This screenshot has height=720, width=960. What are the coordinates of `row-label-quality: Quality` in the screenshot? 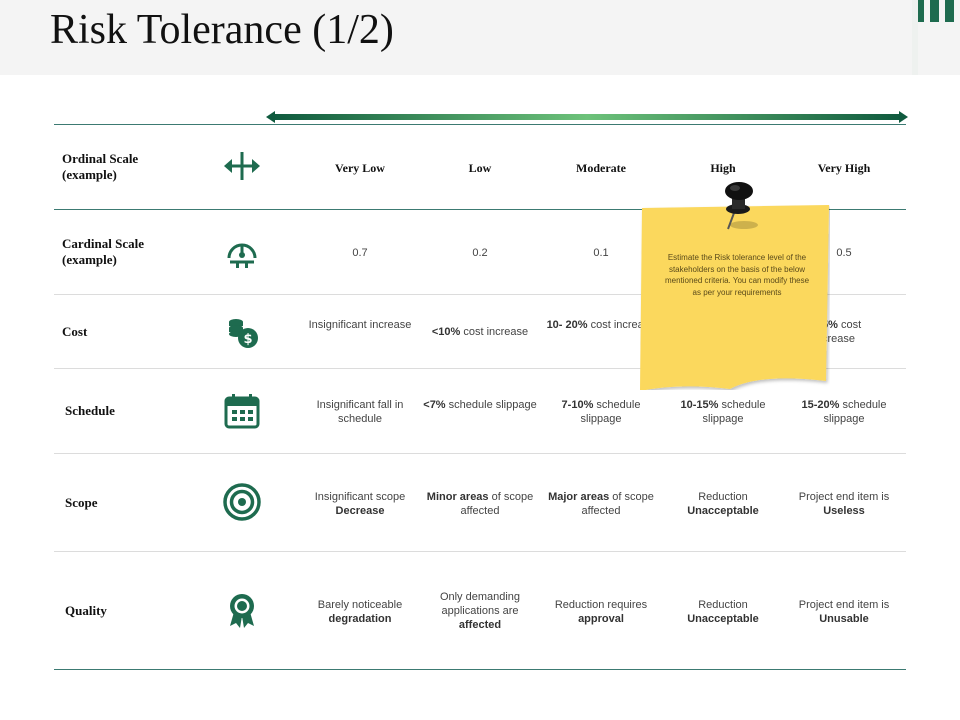 It's located at (86, 610).